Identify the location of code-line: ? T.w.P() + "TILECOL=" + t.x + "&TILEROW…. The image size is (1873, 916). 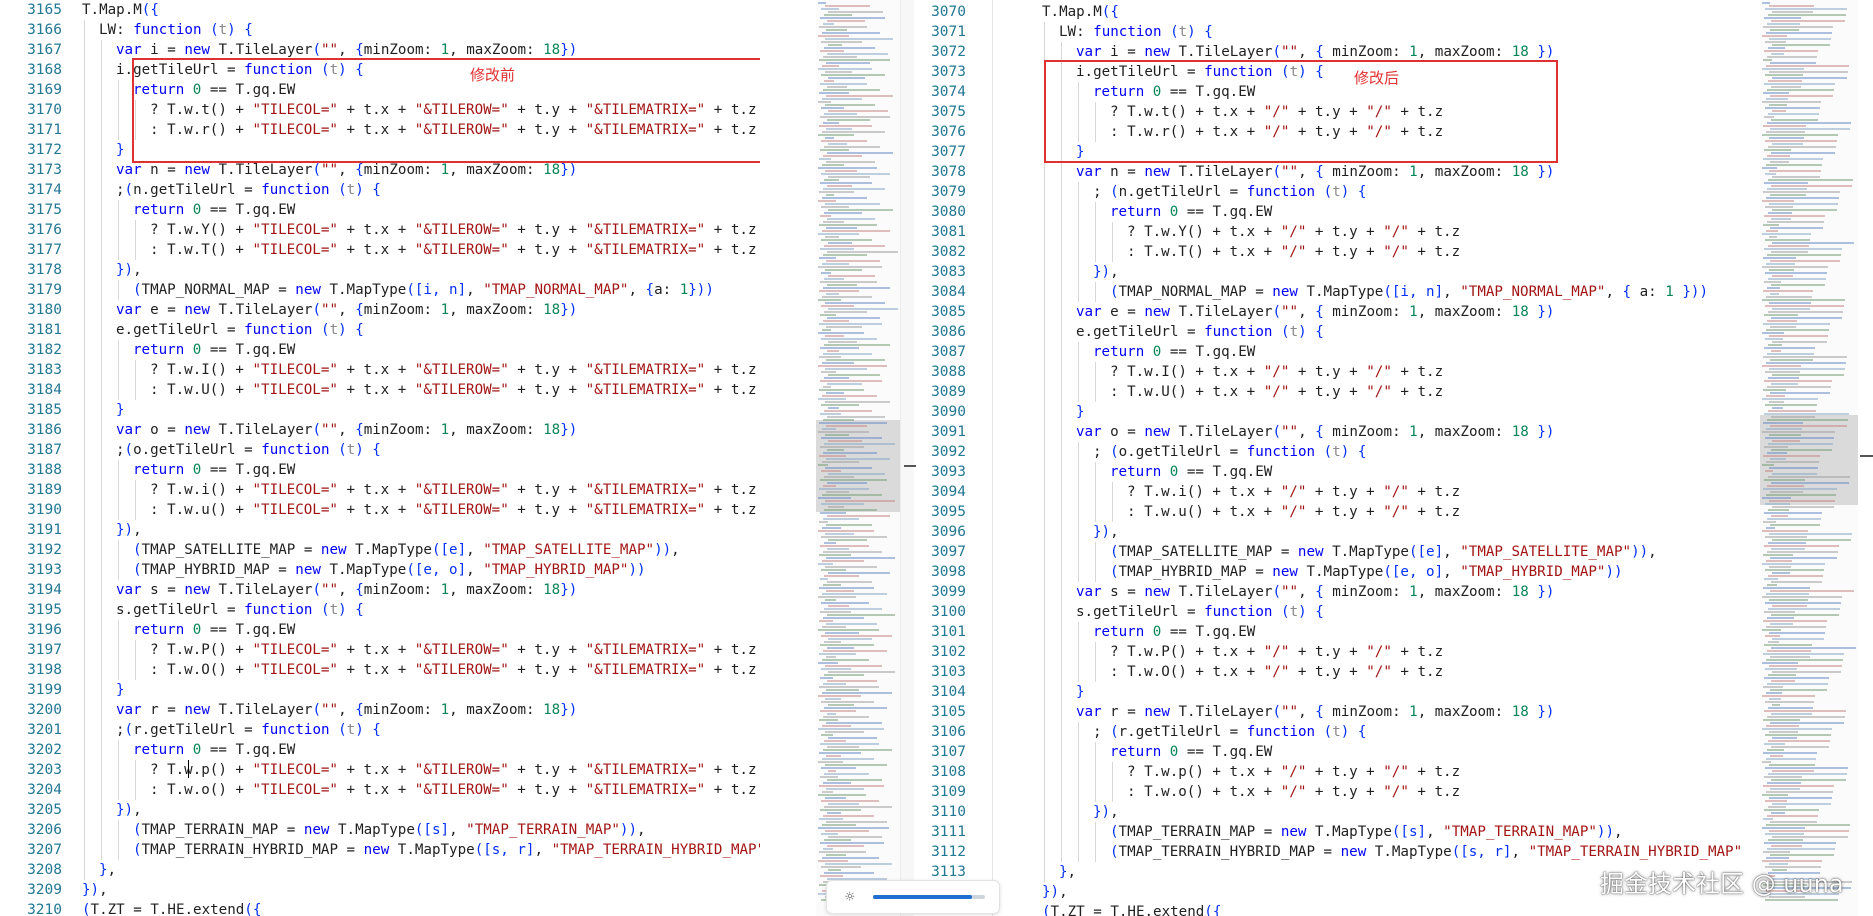
(453, 650).